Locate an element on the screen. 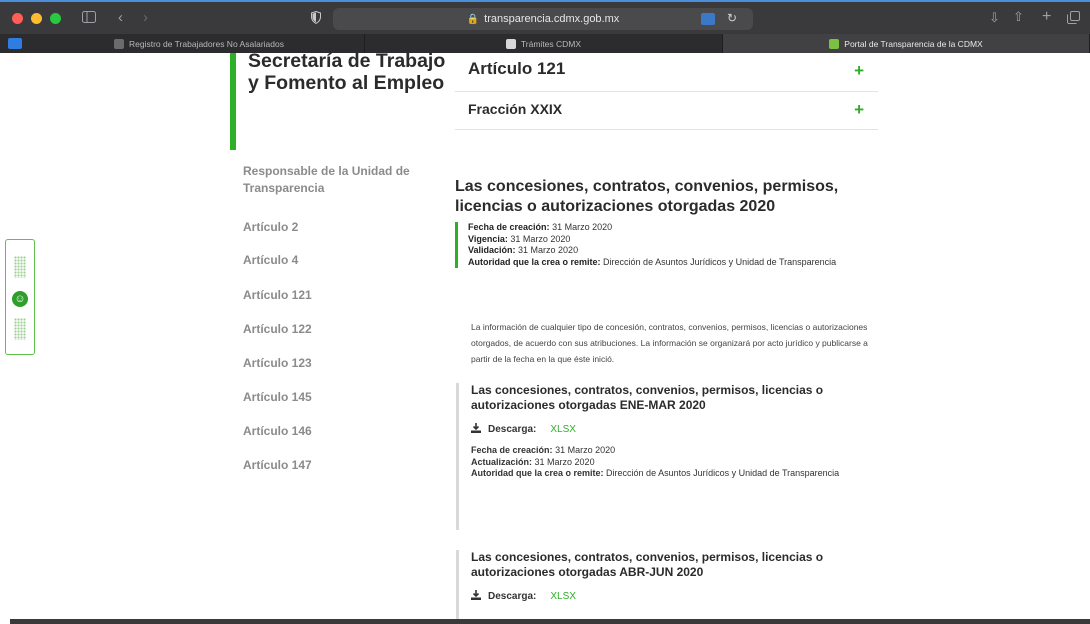 This screenshot has width=1090, height=624. accessibility-icon: ☺ is located at coordinates (20, 299).